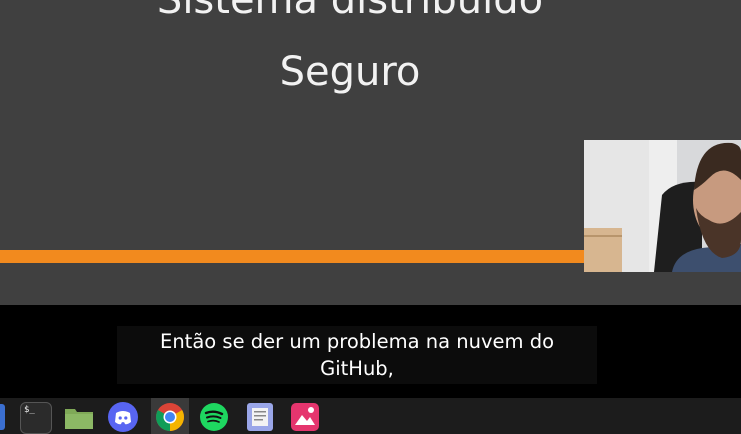 This screenshot has height=434, width=741. What do you see at coordinates (29, 410) in the screenshot?
I see `terminal-glyph: $_` at bounding box center [29, 410].